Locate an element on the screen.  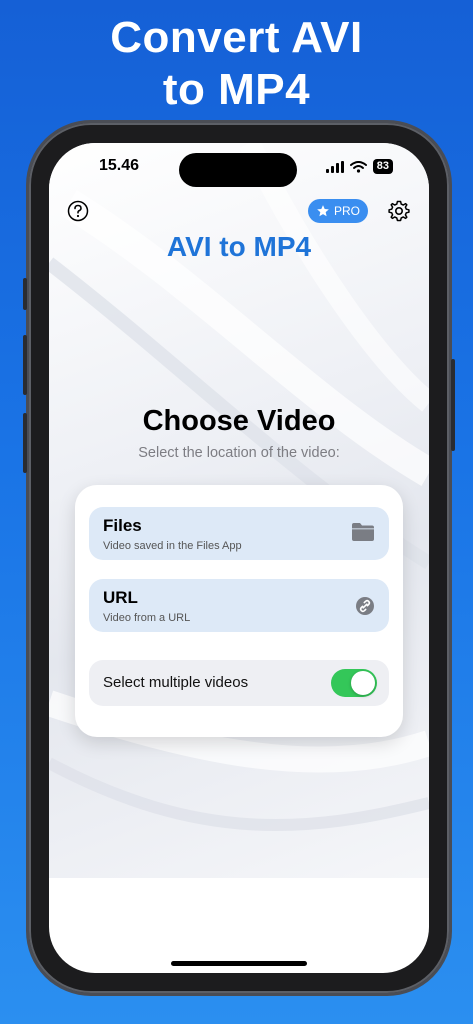
app-title: AVI to MP4 is located at coordinates (239, 246).